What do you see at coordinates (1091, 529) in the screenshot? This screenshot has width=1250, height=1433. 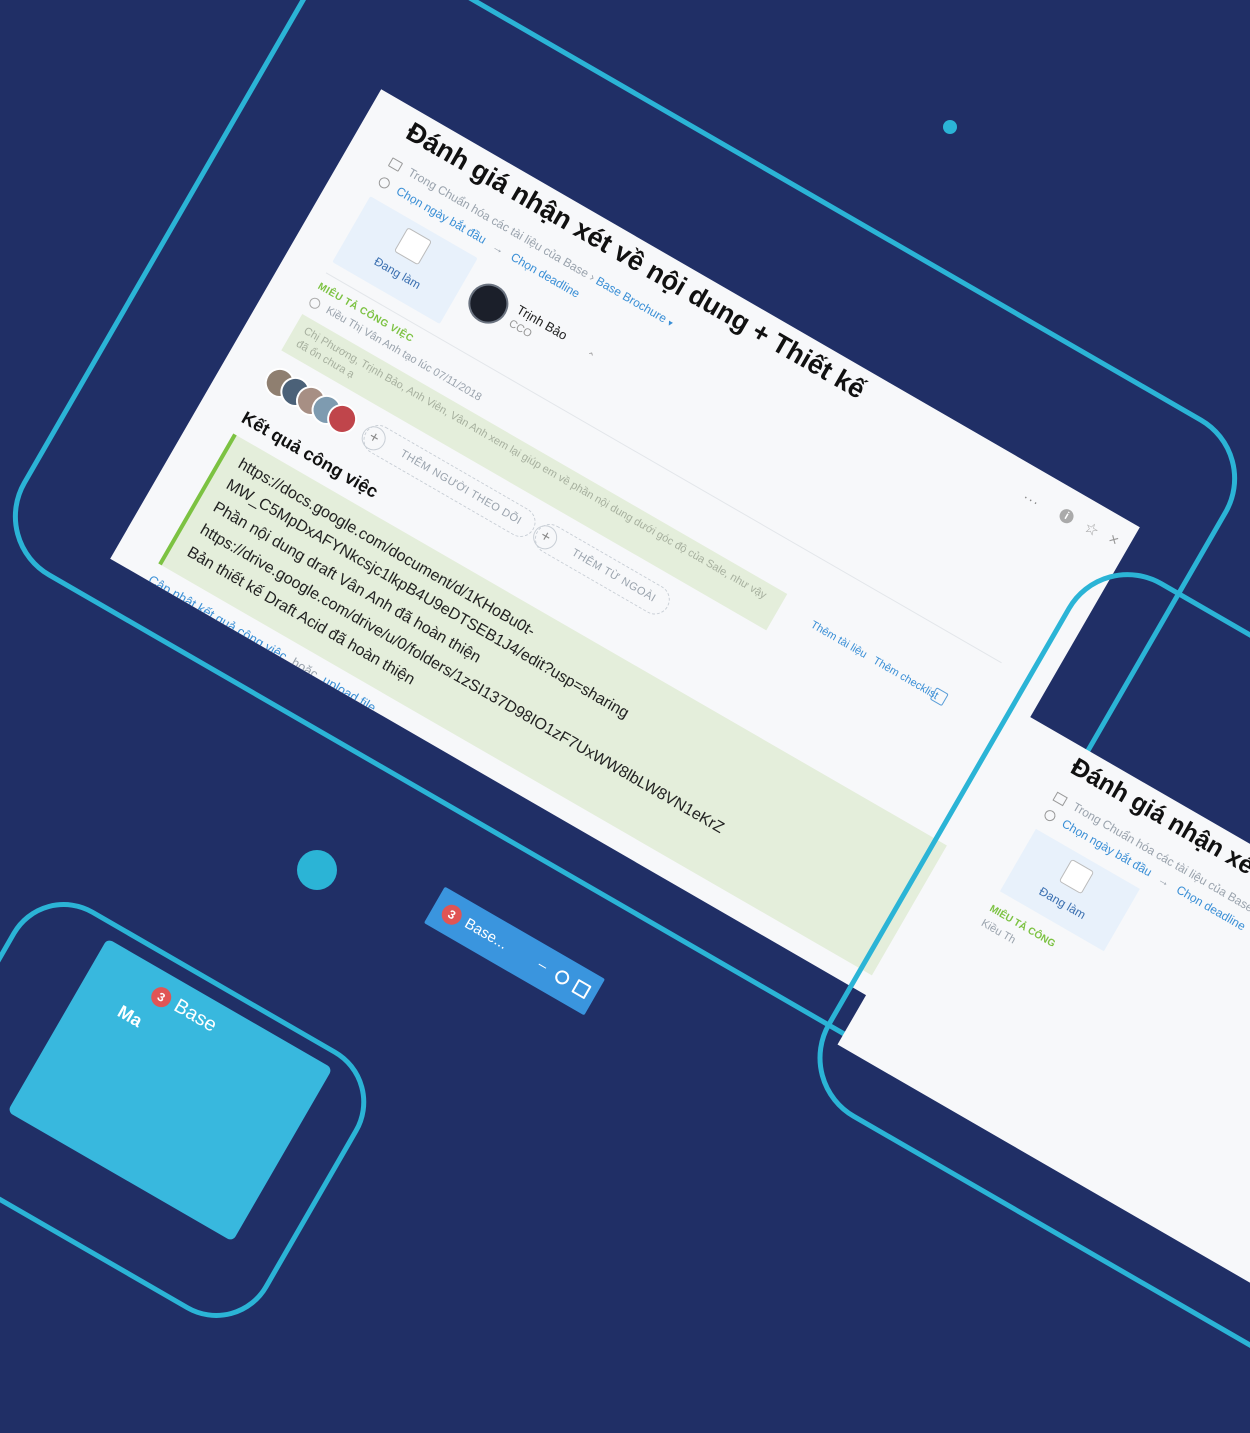 I see `star-icon: ☆` at bounding box center [1091, 529].